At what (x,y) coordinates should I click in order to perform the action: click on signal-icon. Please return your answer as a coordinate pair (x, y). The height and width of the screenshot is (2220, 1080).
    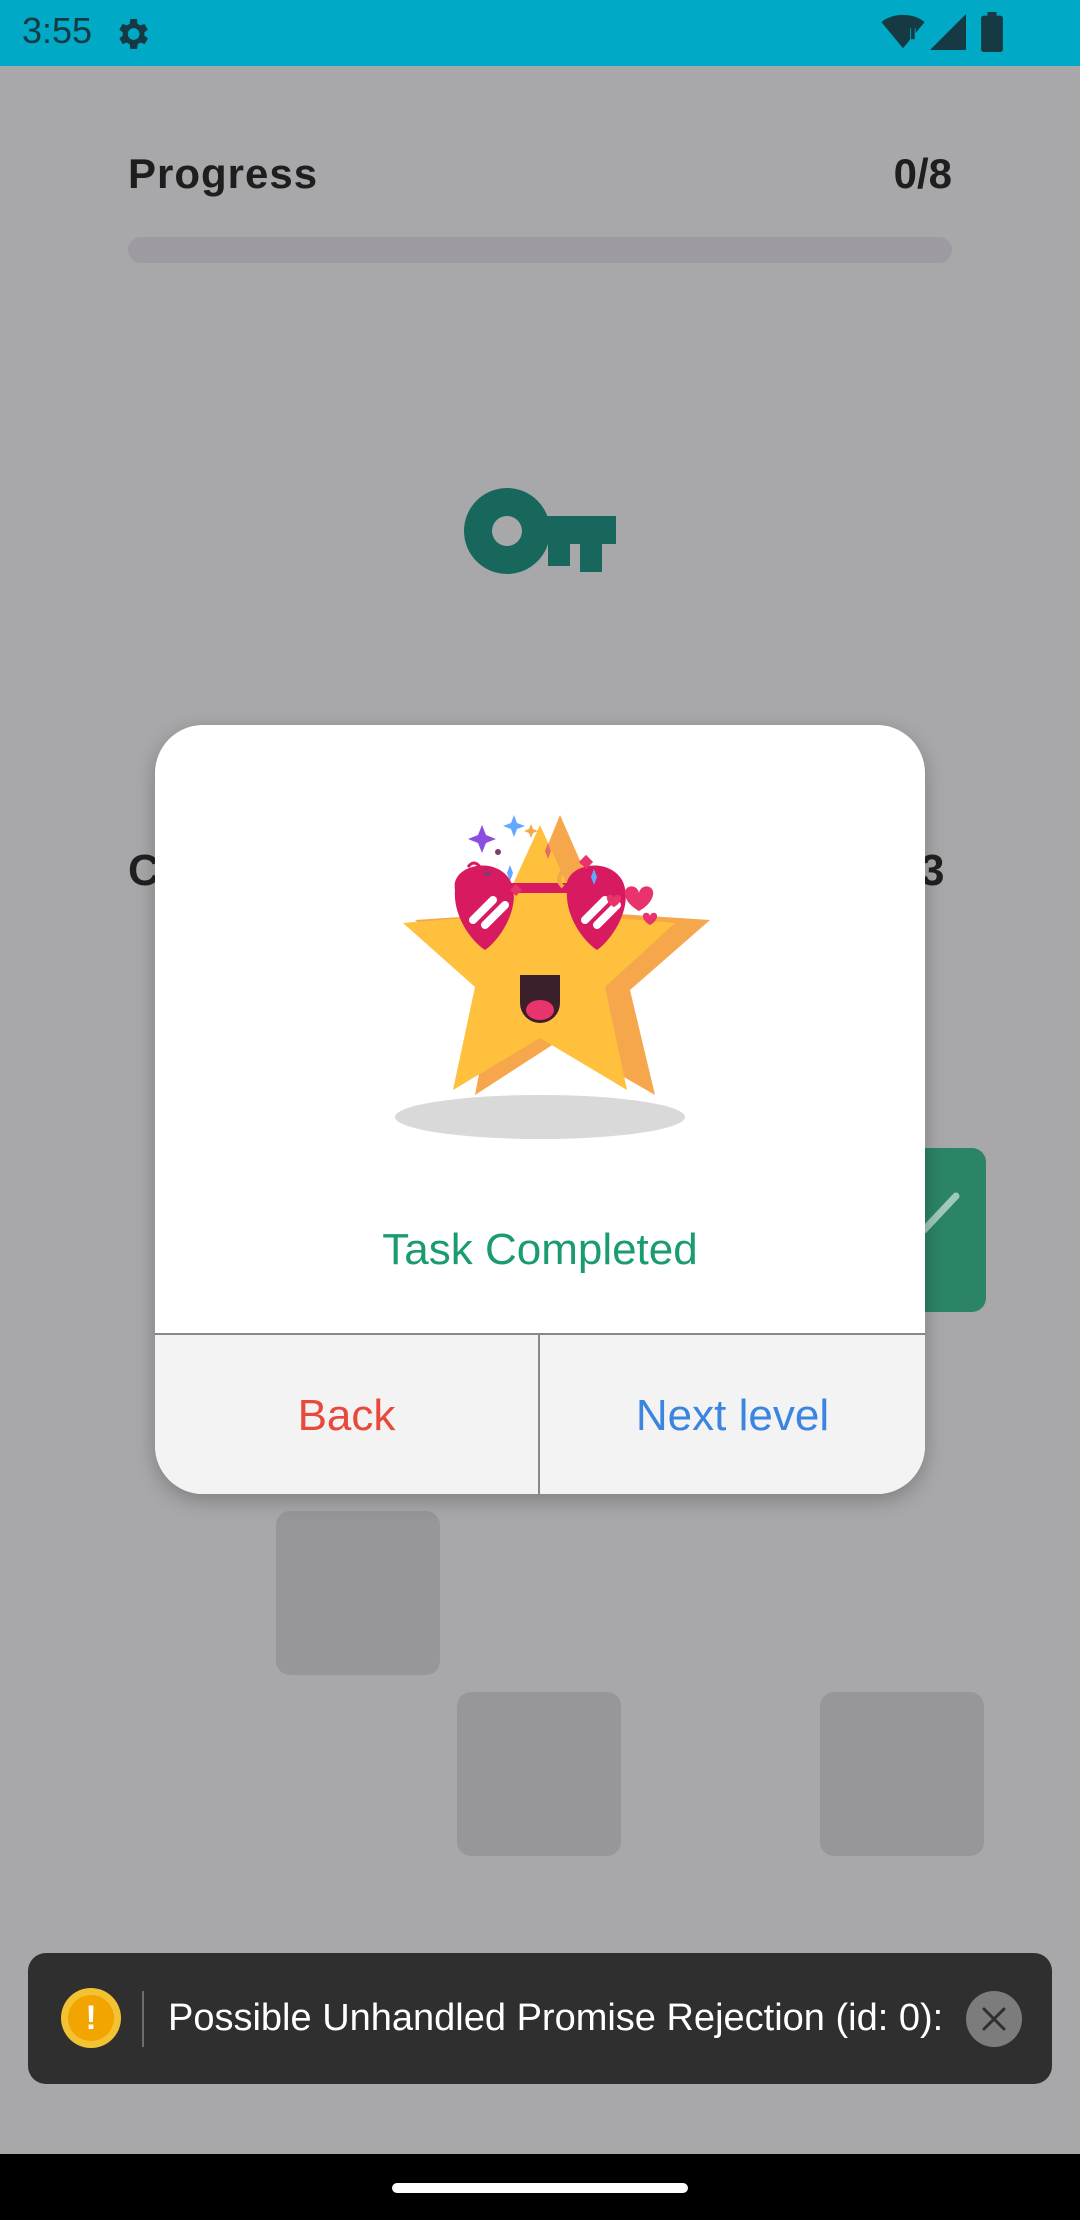
    Looking at the image, I should click on (948, 32).